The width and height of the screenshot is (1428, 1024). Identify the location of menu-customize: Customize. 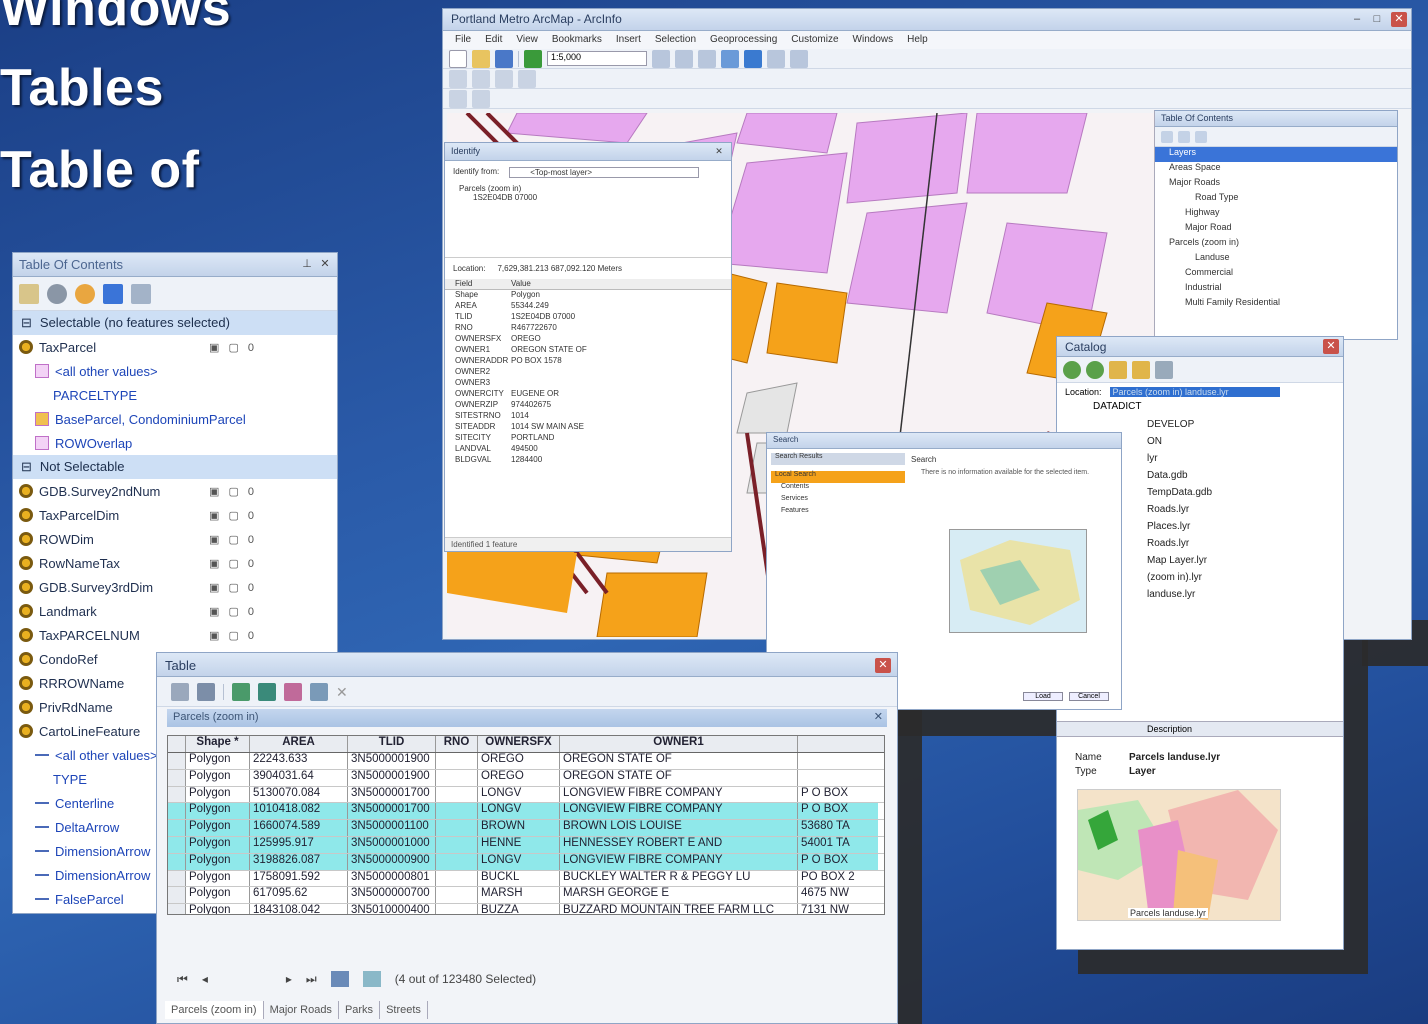
(814, 40).